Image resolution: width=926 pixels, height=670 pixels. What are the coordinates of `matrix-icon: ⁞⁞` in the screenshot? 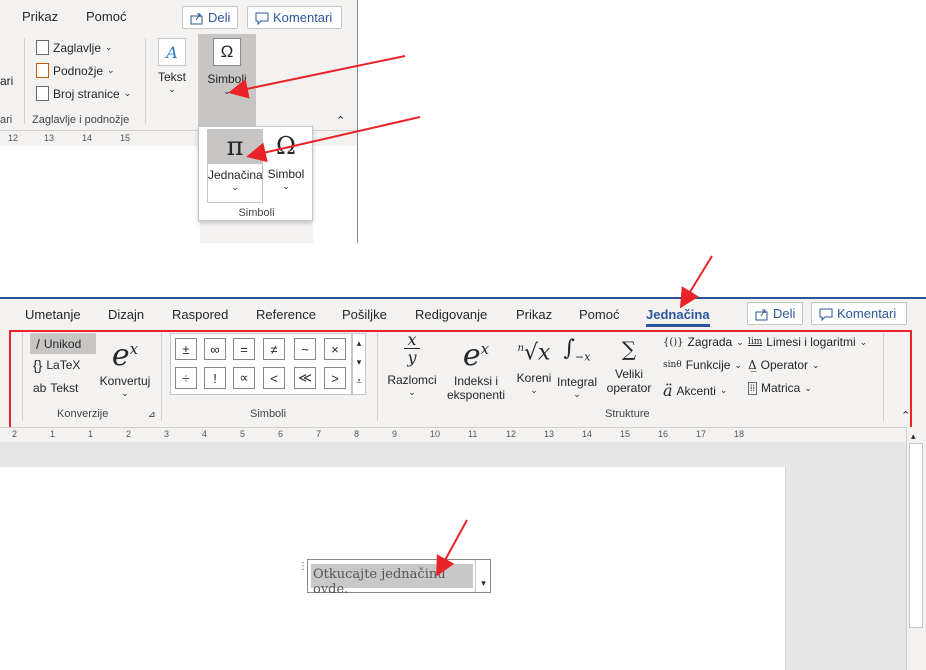 It's located at (753, 388).